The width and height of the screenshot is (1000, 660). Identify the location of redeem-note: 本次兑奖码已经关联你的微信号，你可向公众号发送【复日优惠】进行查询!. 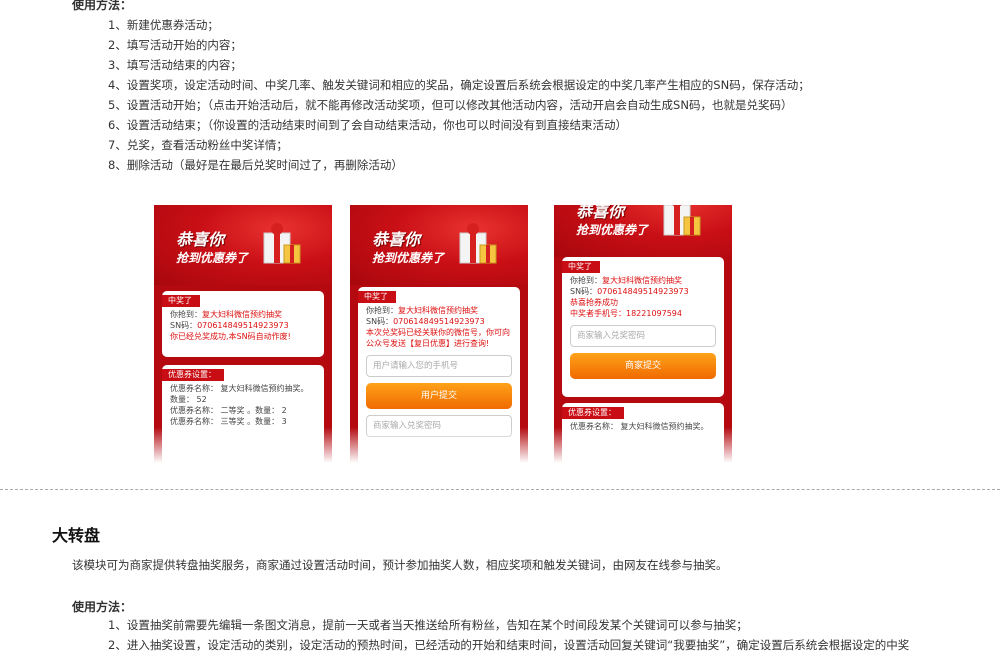
(438, 338).